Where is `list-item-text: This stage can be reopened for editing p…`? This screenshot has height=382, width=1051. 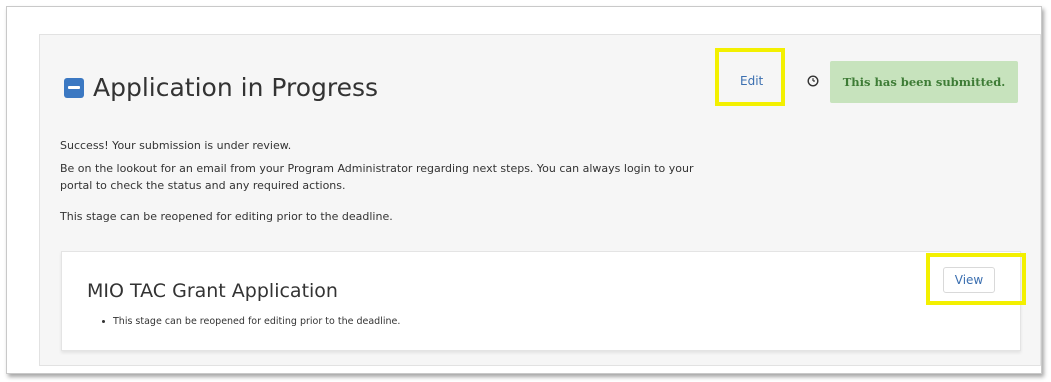
list-item-text: This stage can be reopened for editing p… is located at coordinates (257, 321).